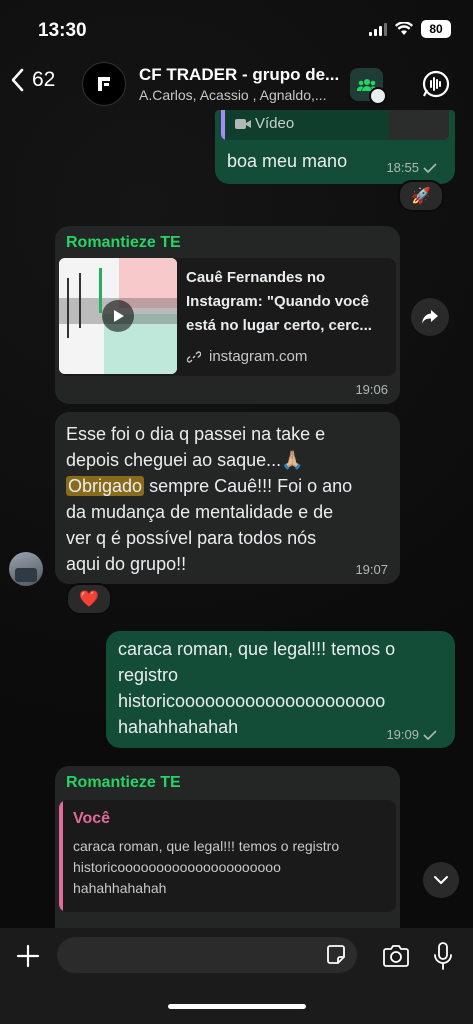 The width and height of the screenshot is (473, 1024). Describe the element at coordinates (256, 277) in the screenshot. I see `link-title-line: Cauê Fernandes no` at that location.